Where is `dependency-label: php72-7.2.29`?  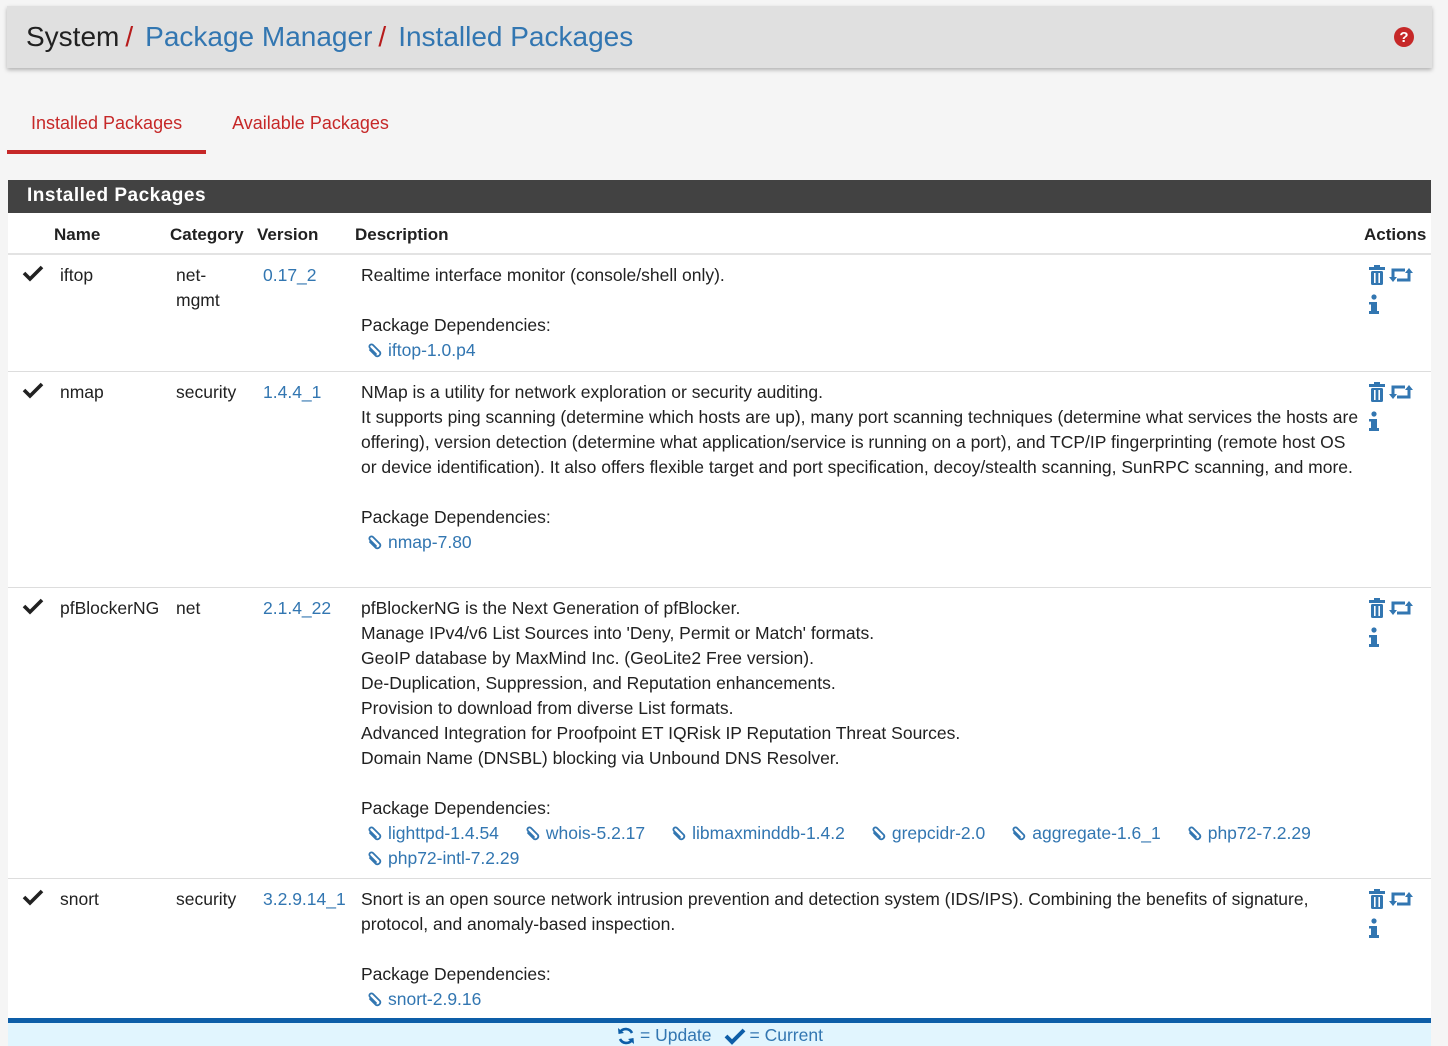
dependency-label: php72-7.2.29 is located at coordinates (1259, 833).